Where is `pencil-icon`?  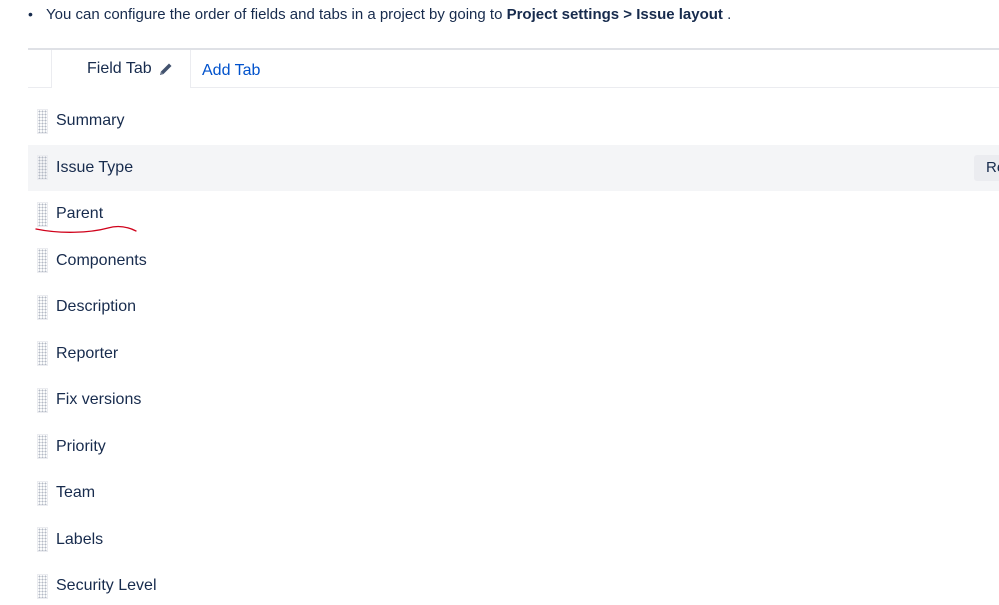
pencil-icon is located at coordinates (166, 69).